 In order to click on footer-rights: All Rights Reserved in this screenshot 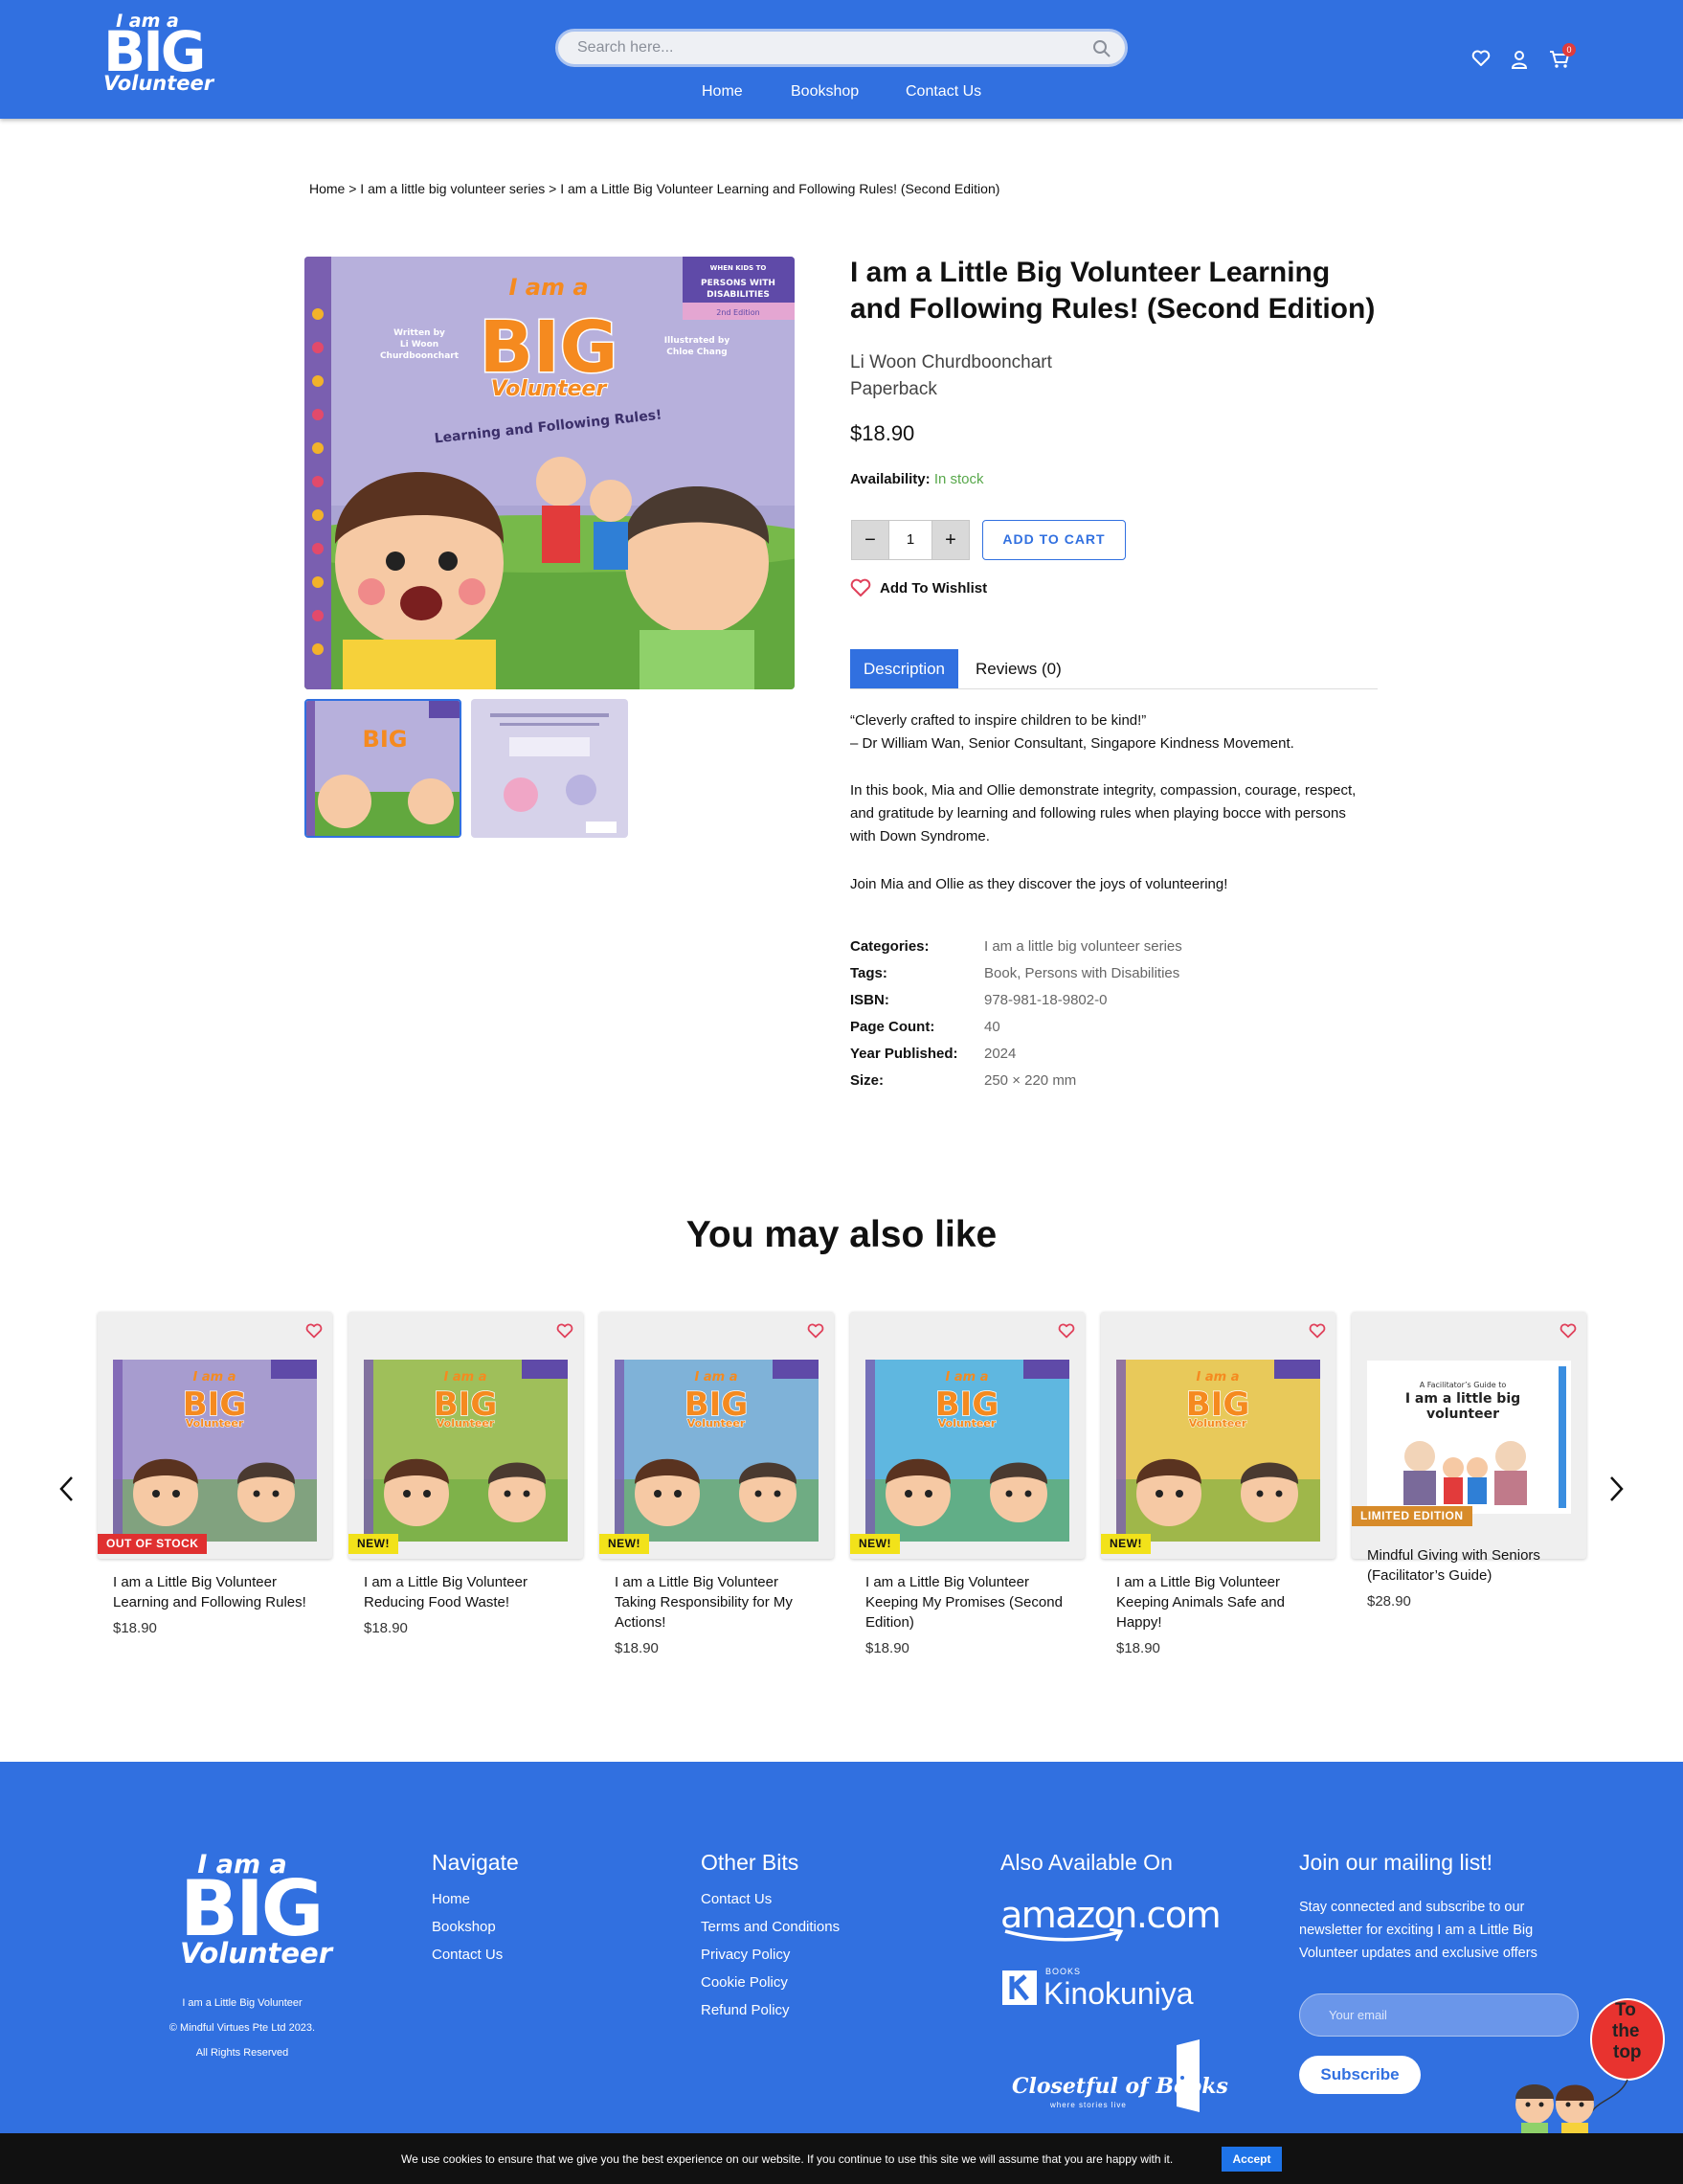, I will do `click(242, 2053)`.